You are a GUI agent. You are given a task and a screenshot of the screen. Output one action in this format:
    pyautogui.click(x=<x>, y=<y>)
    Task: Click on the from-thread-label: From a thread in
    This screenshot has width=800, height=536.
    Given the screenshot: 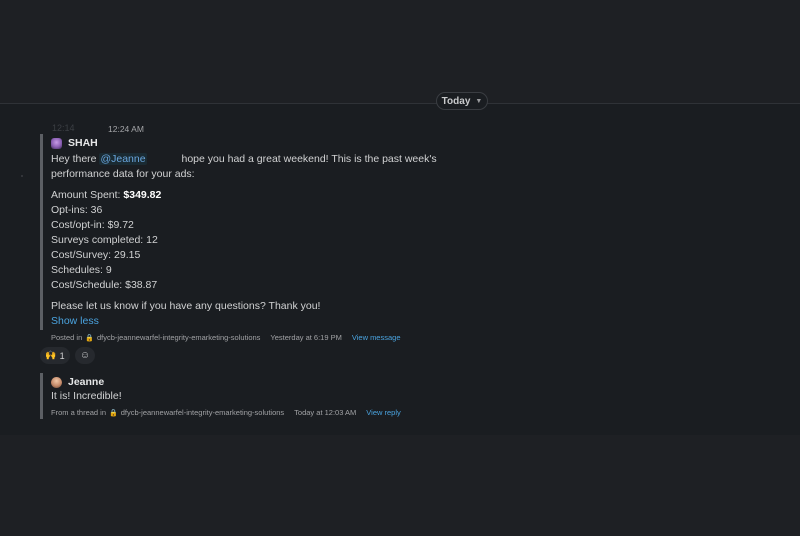 What is the action you would take?
    pyautogui.click(x=79, y=412)
    